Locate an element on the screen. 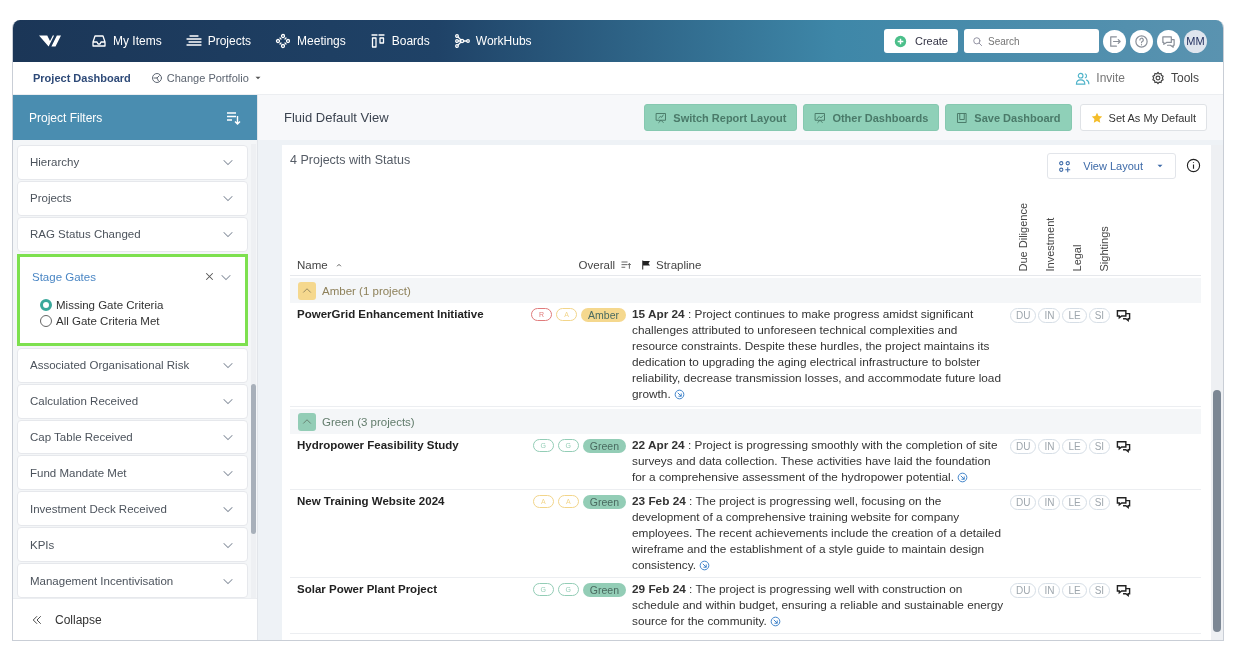 This screenshot has width=1240, height=658. strapline-text: 23 Feb 24 : The project is progressing well, focusing on the development of a comprehensive training website for company employees. The recent achievements include the creation of a detailed wireframe and the establishment of a style guide to maintain design consistency. is located at coordinates (817, 533).